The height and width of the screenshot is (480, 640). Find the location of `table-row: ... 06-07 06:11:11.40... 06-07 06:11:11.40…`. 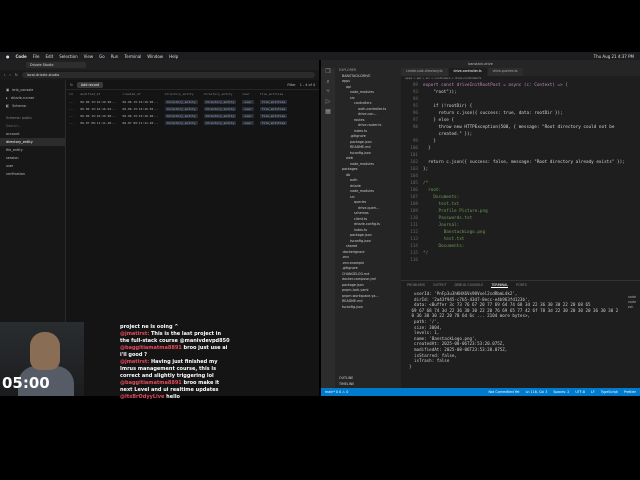

table-row: ... 06-07 06:11:11.40... 06-07 06:11:11.40… is located at coordinates (178, 122).